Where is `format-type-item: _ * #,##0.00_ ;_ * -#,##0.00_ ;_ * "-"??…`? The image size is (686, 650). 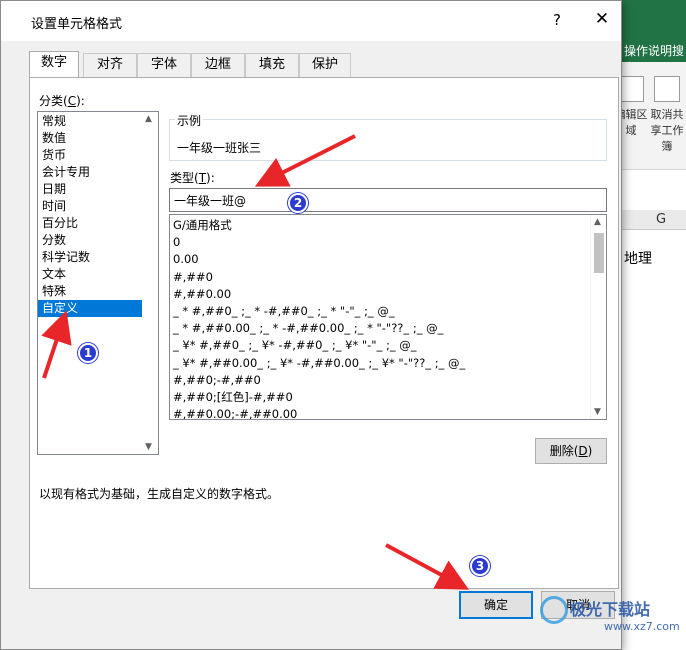
format-type-item: _ * #,##0.00_ ;_ * -#,##0.00_ ;_ * "-"??… is located at coordinates (388, 328).